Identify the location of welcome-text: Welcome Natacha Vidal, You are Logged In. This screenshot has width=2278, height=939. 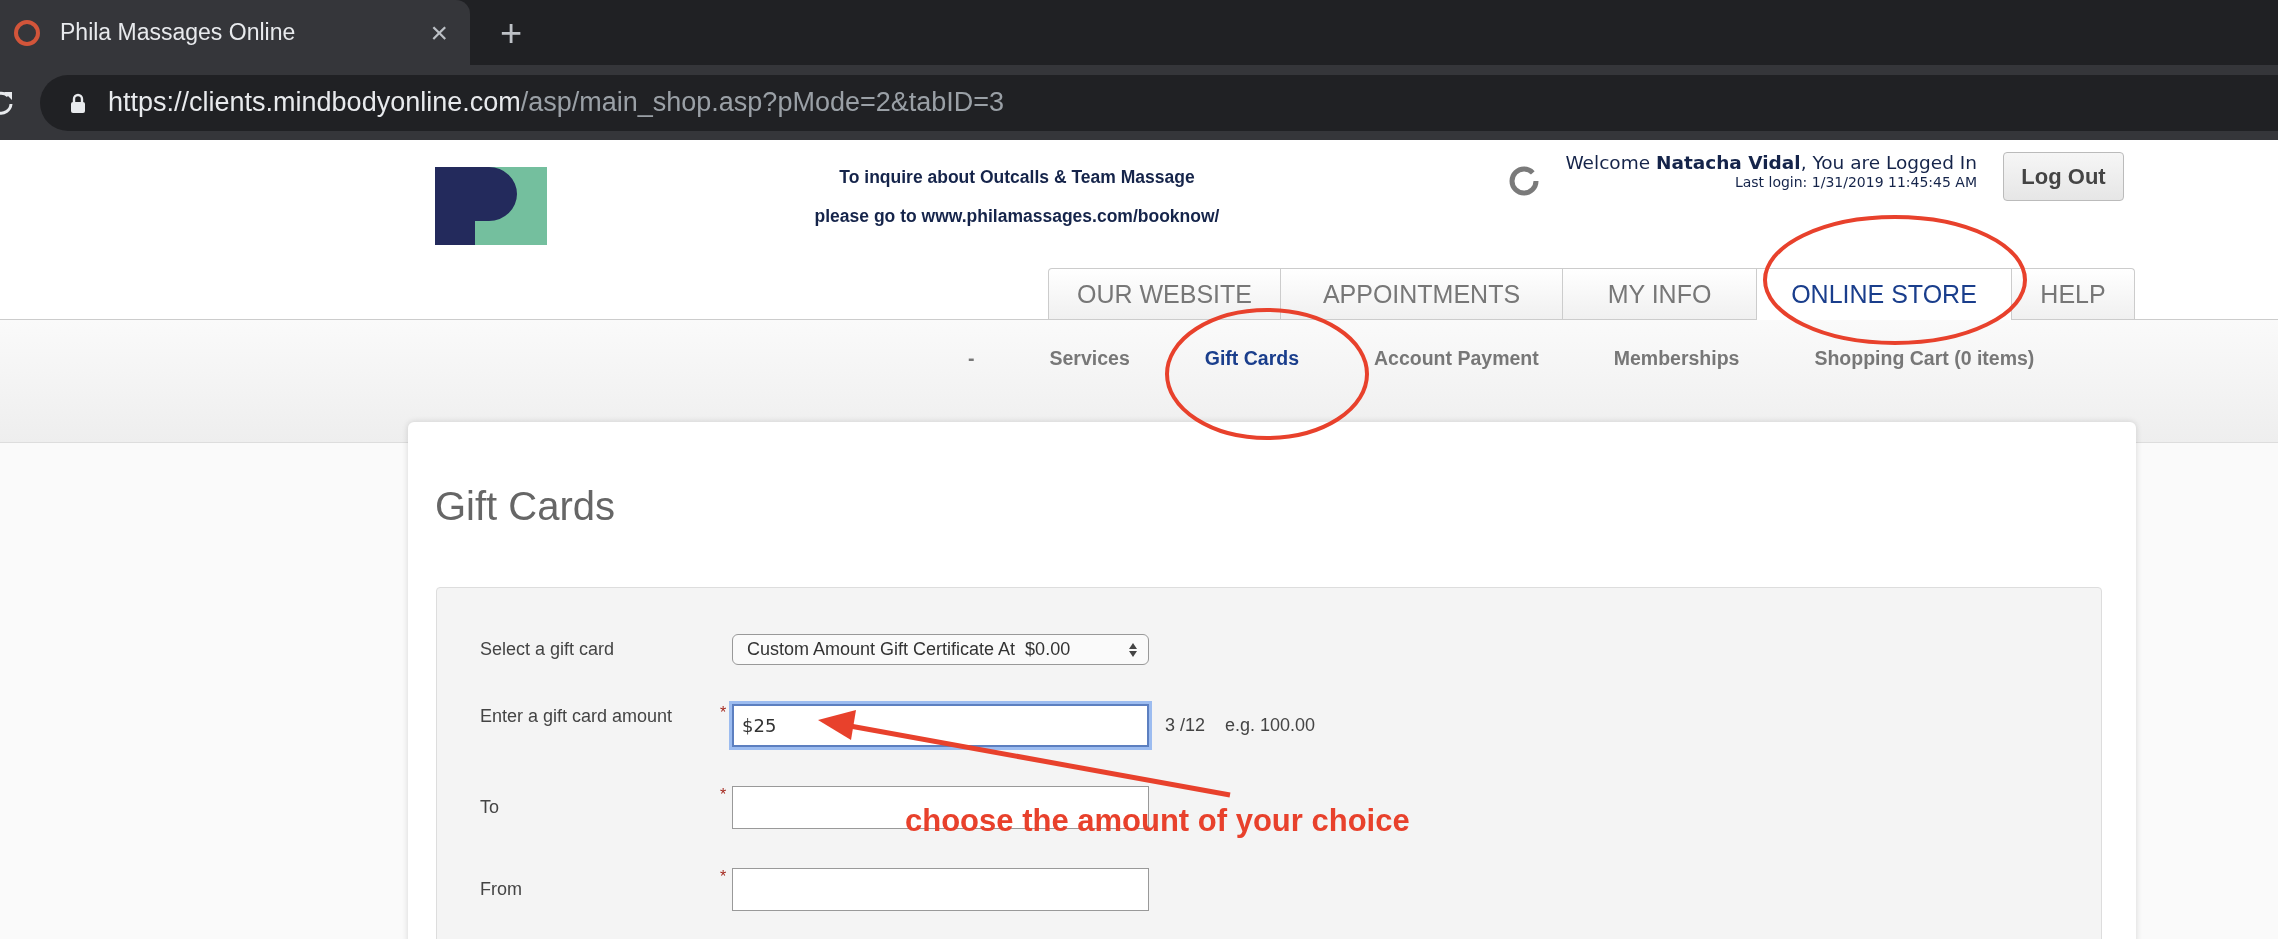
(1771, 162).